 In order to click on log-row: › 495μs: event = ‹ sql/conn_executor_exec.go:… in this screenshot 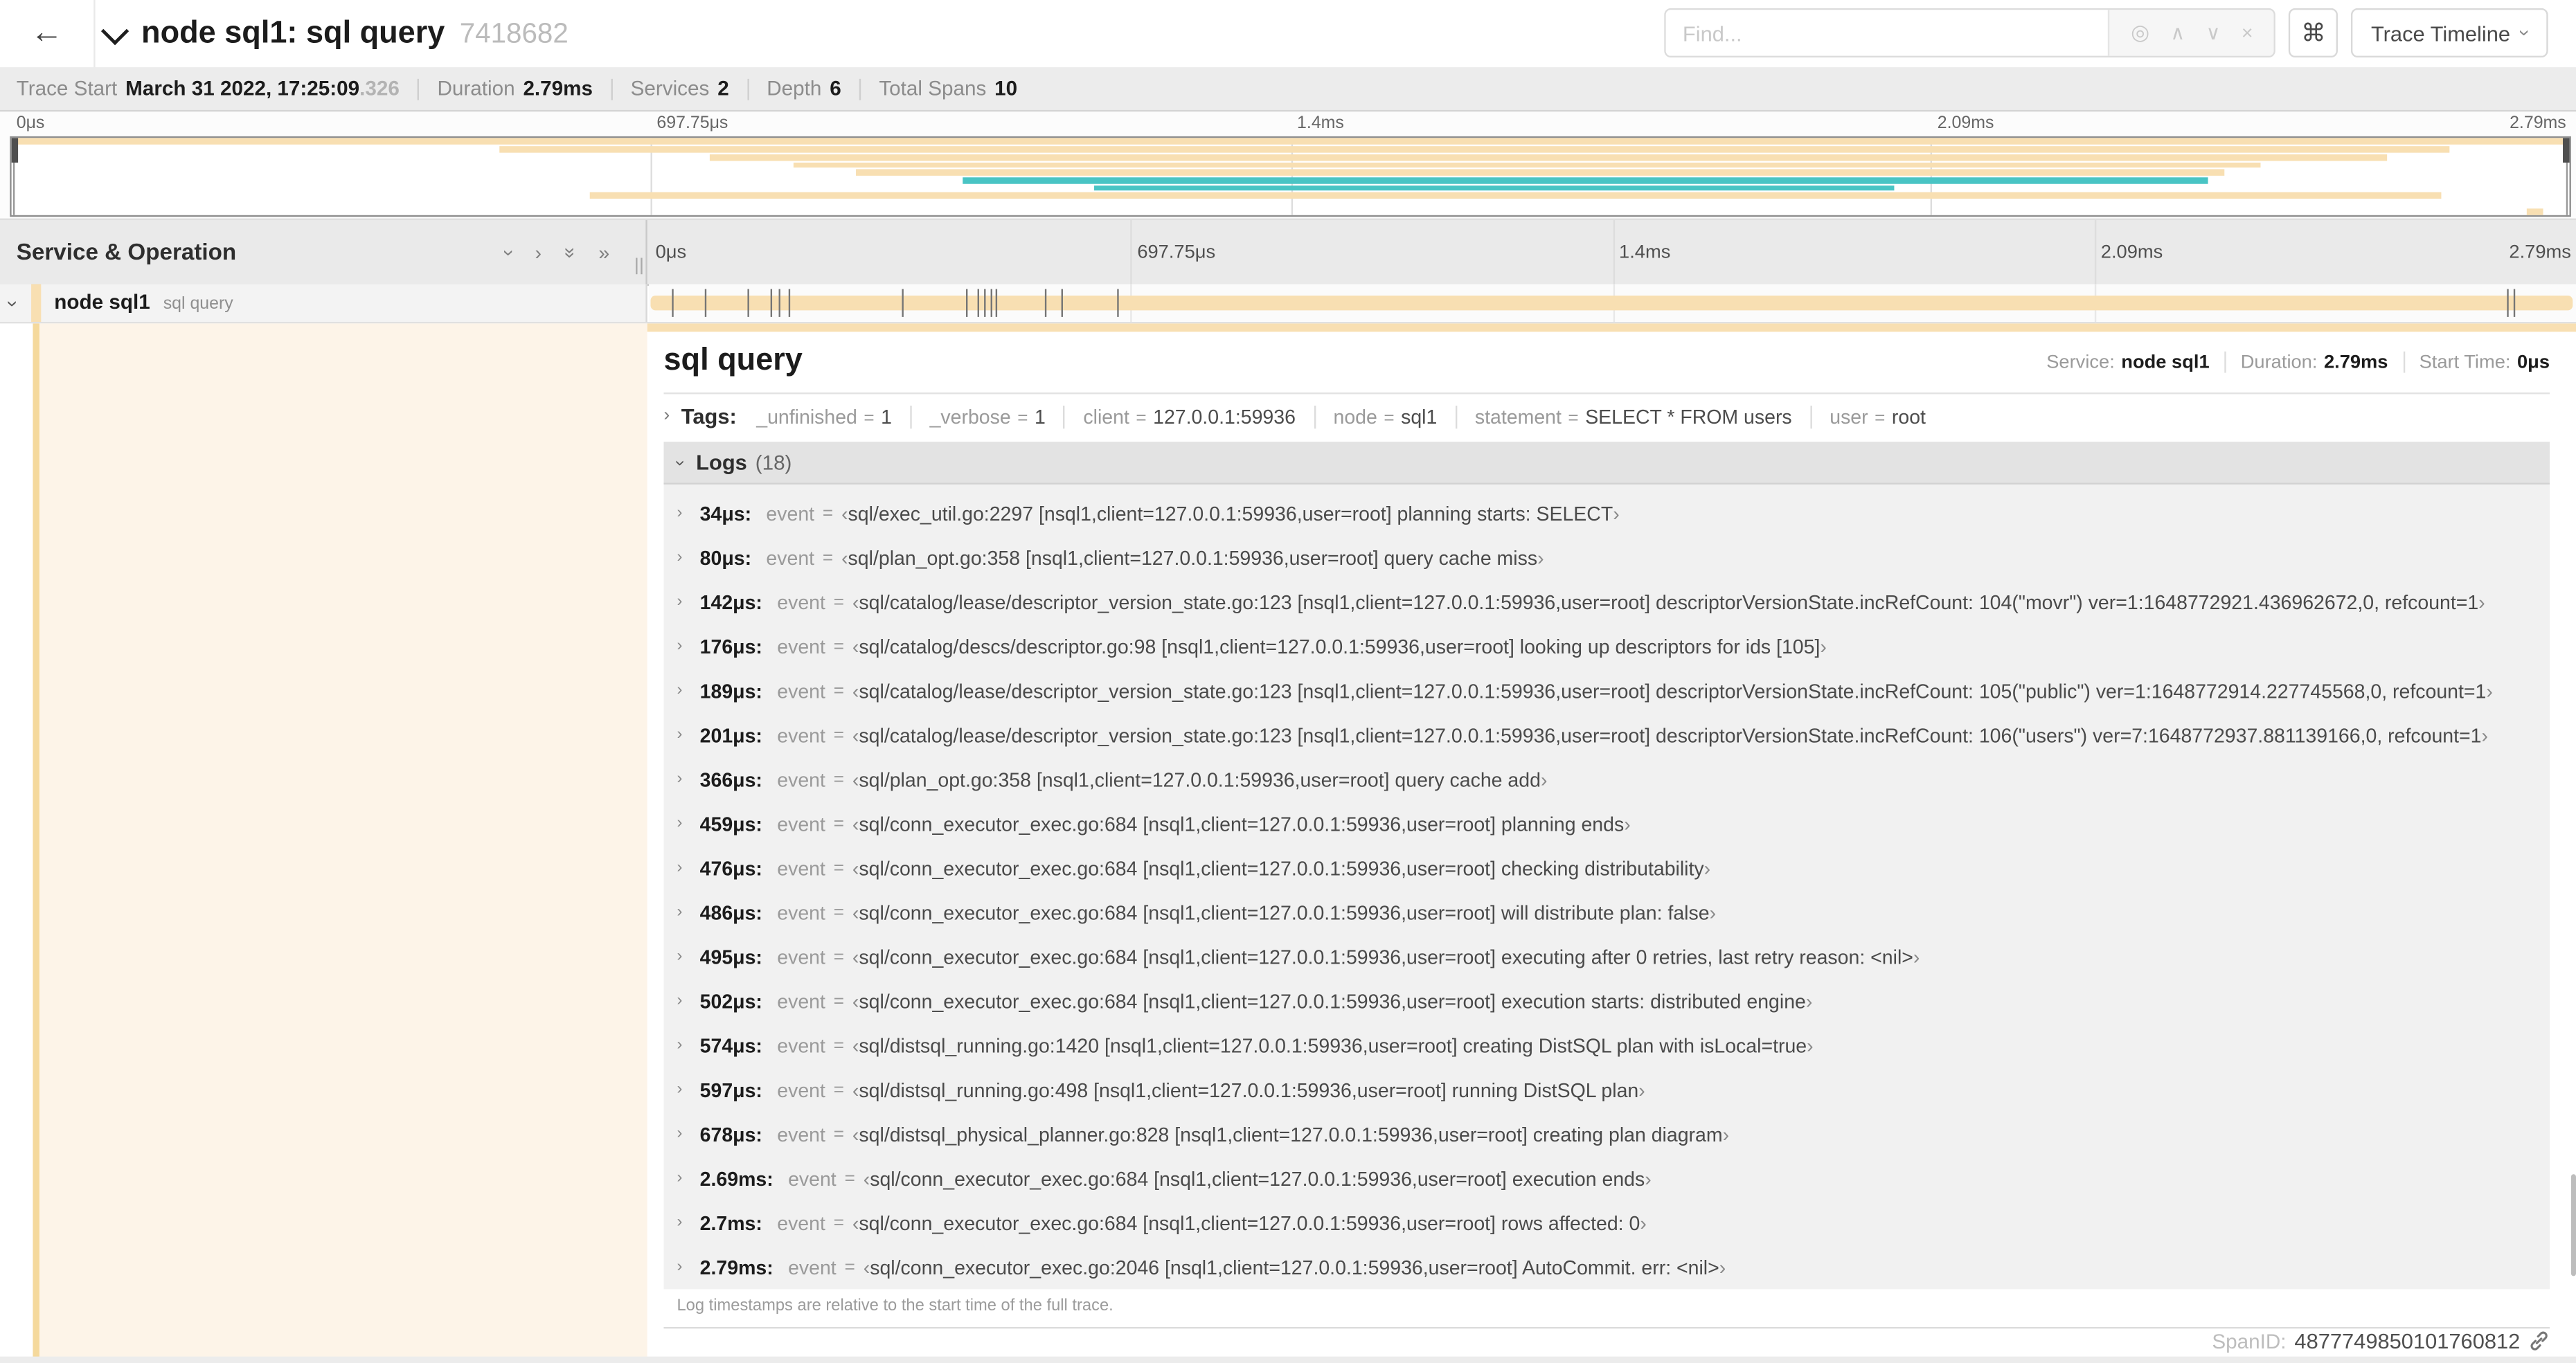, I will do `click(1606, 957)`.